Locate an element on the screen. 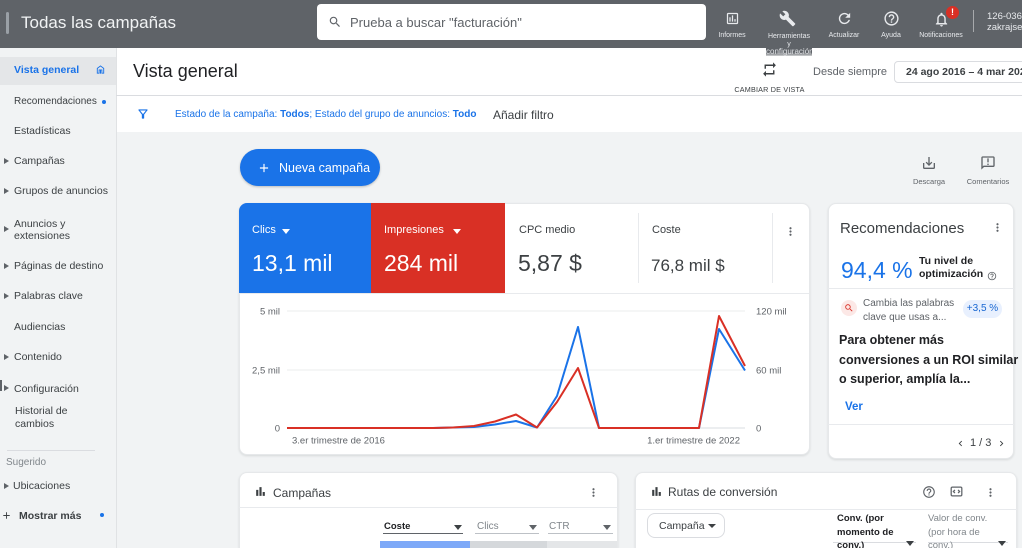 The image size is (1022, 548). svg-text: 60 mil is located at coordinates (768, 371).